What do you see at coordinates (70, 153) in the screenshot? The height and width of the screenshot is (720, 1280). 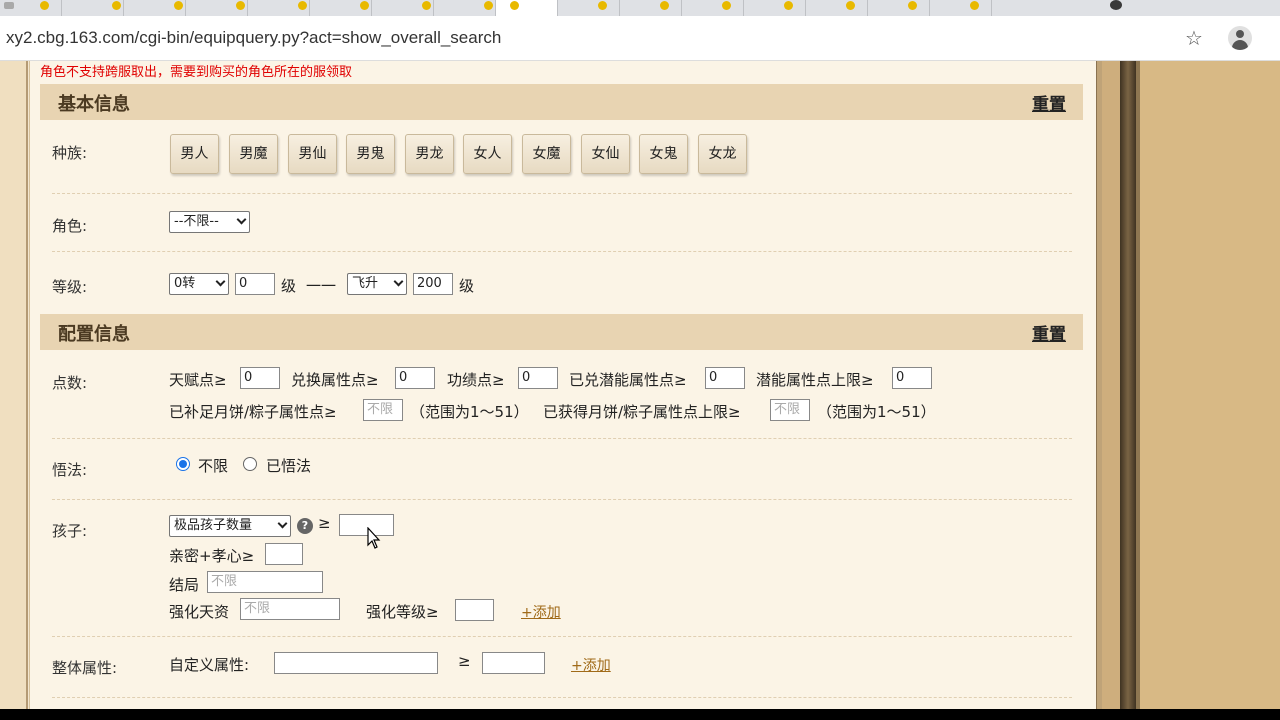 I see `race-label: 种族:` at bounding box center [70, 153].